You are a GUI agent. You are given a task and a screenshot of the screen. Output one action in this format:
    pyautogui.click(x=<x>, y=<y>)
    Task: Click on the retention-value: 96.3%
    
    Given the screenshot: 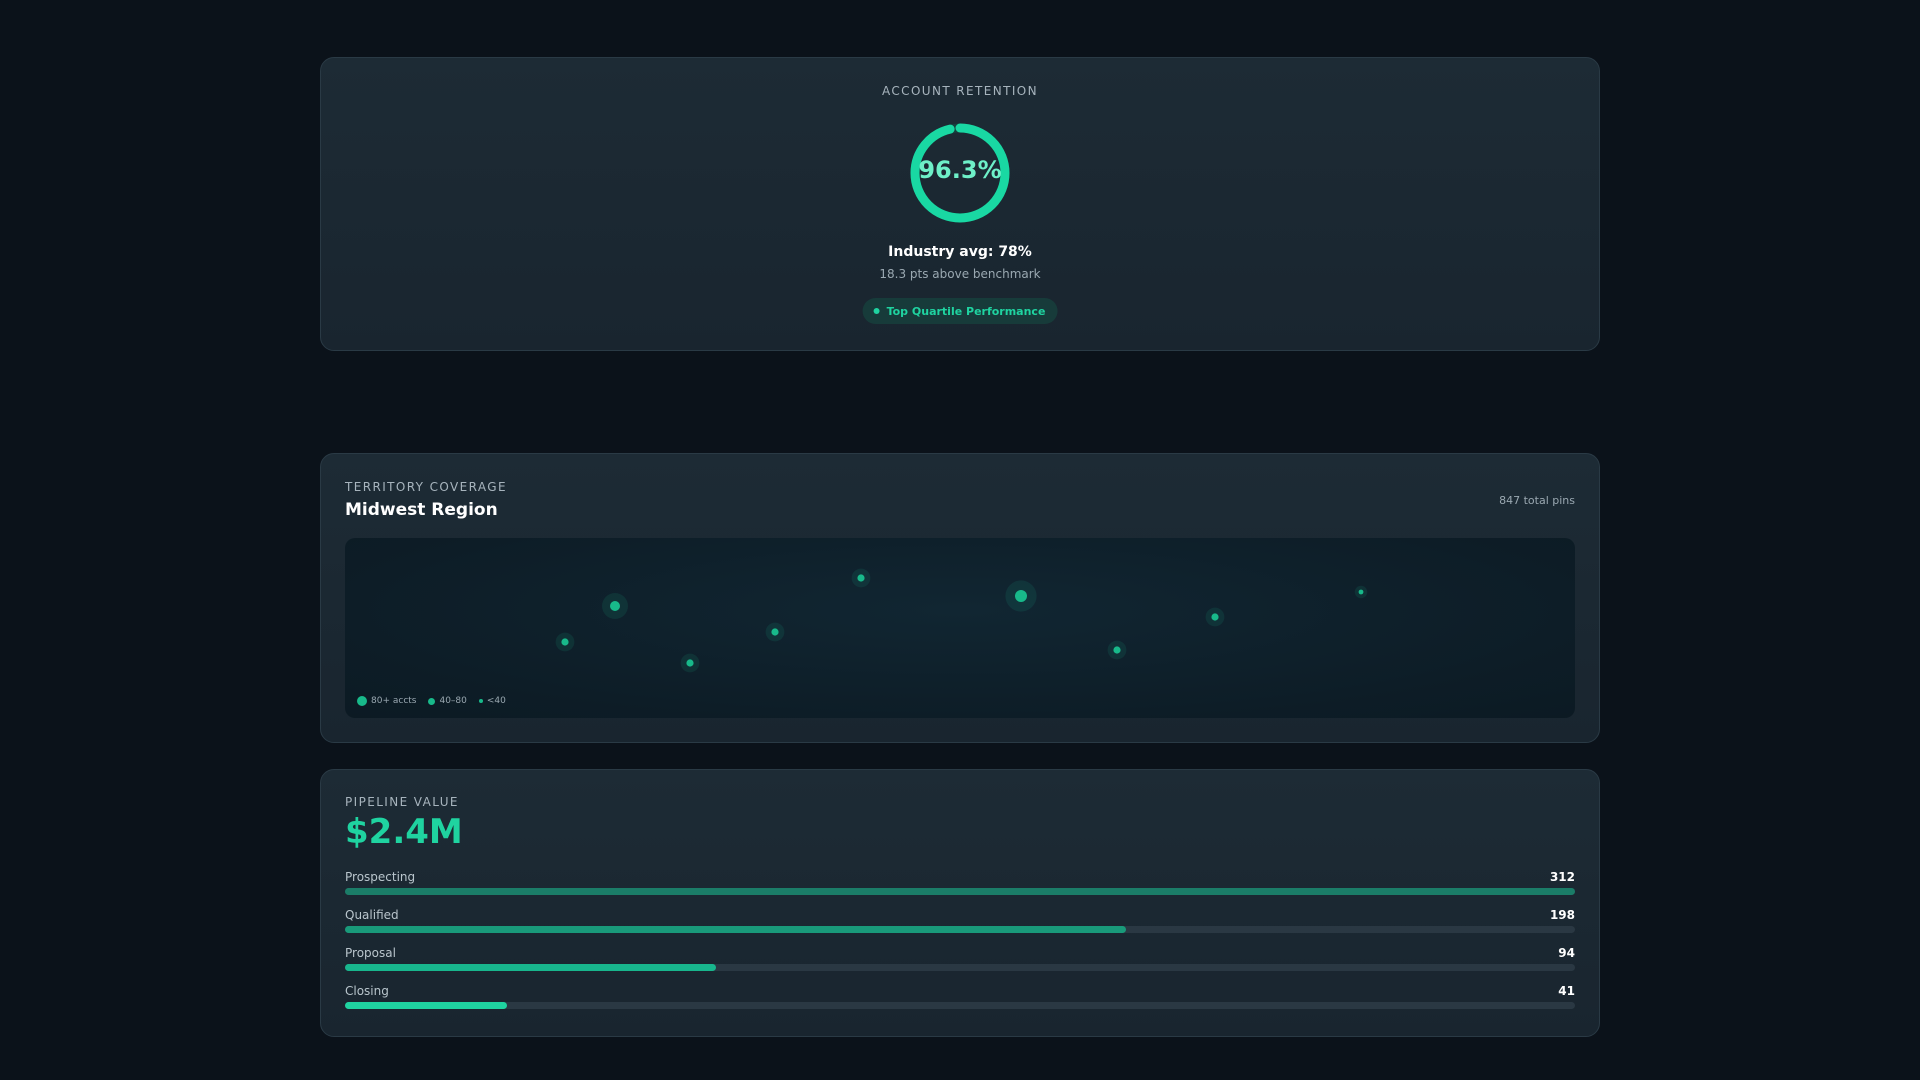 What is the action you would take?
    pyautogui.click(x=960, y=170)
    